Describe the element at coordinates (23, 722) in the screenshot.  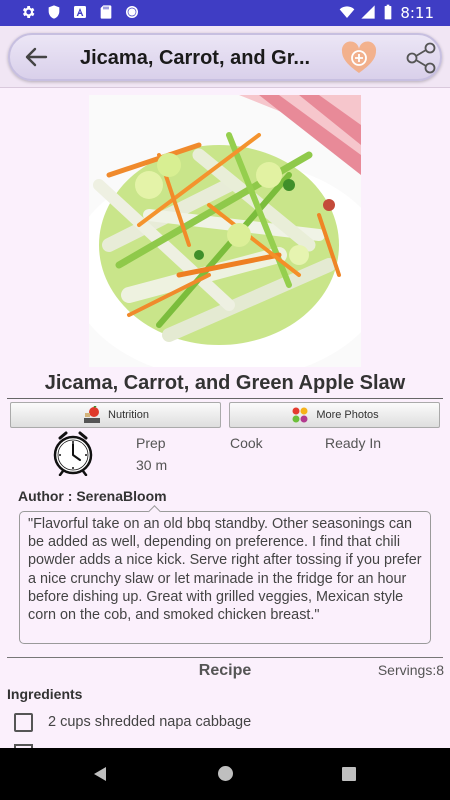
I see `ingredient-checkbox` at that location.